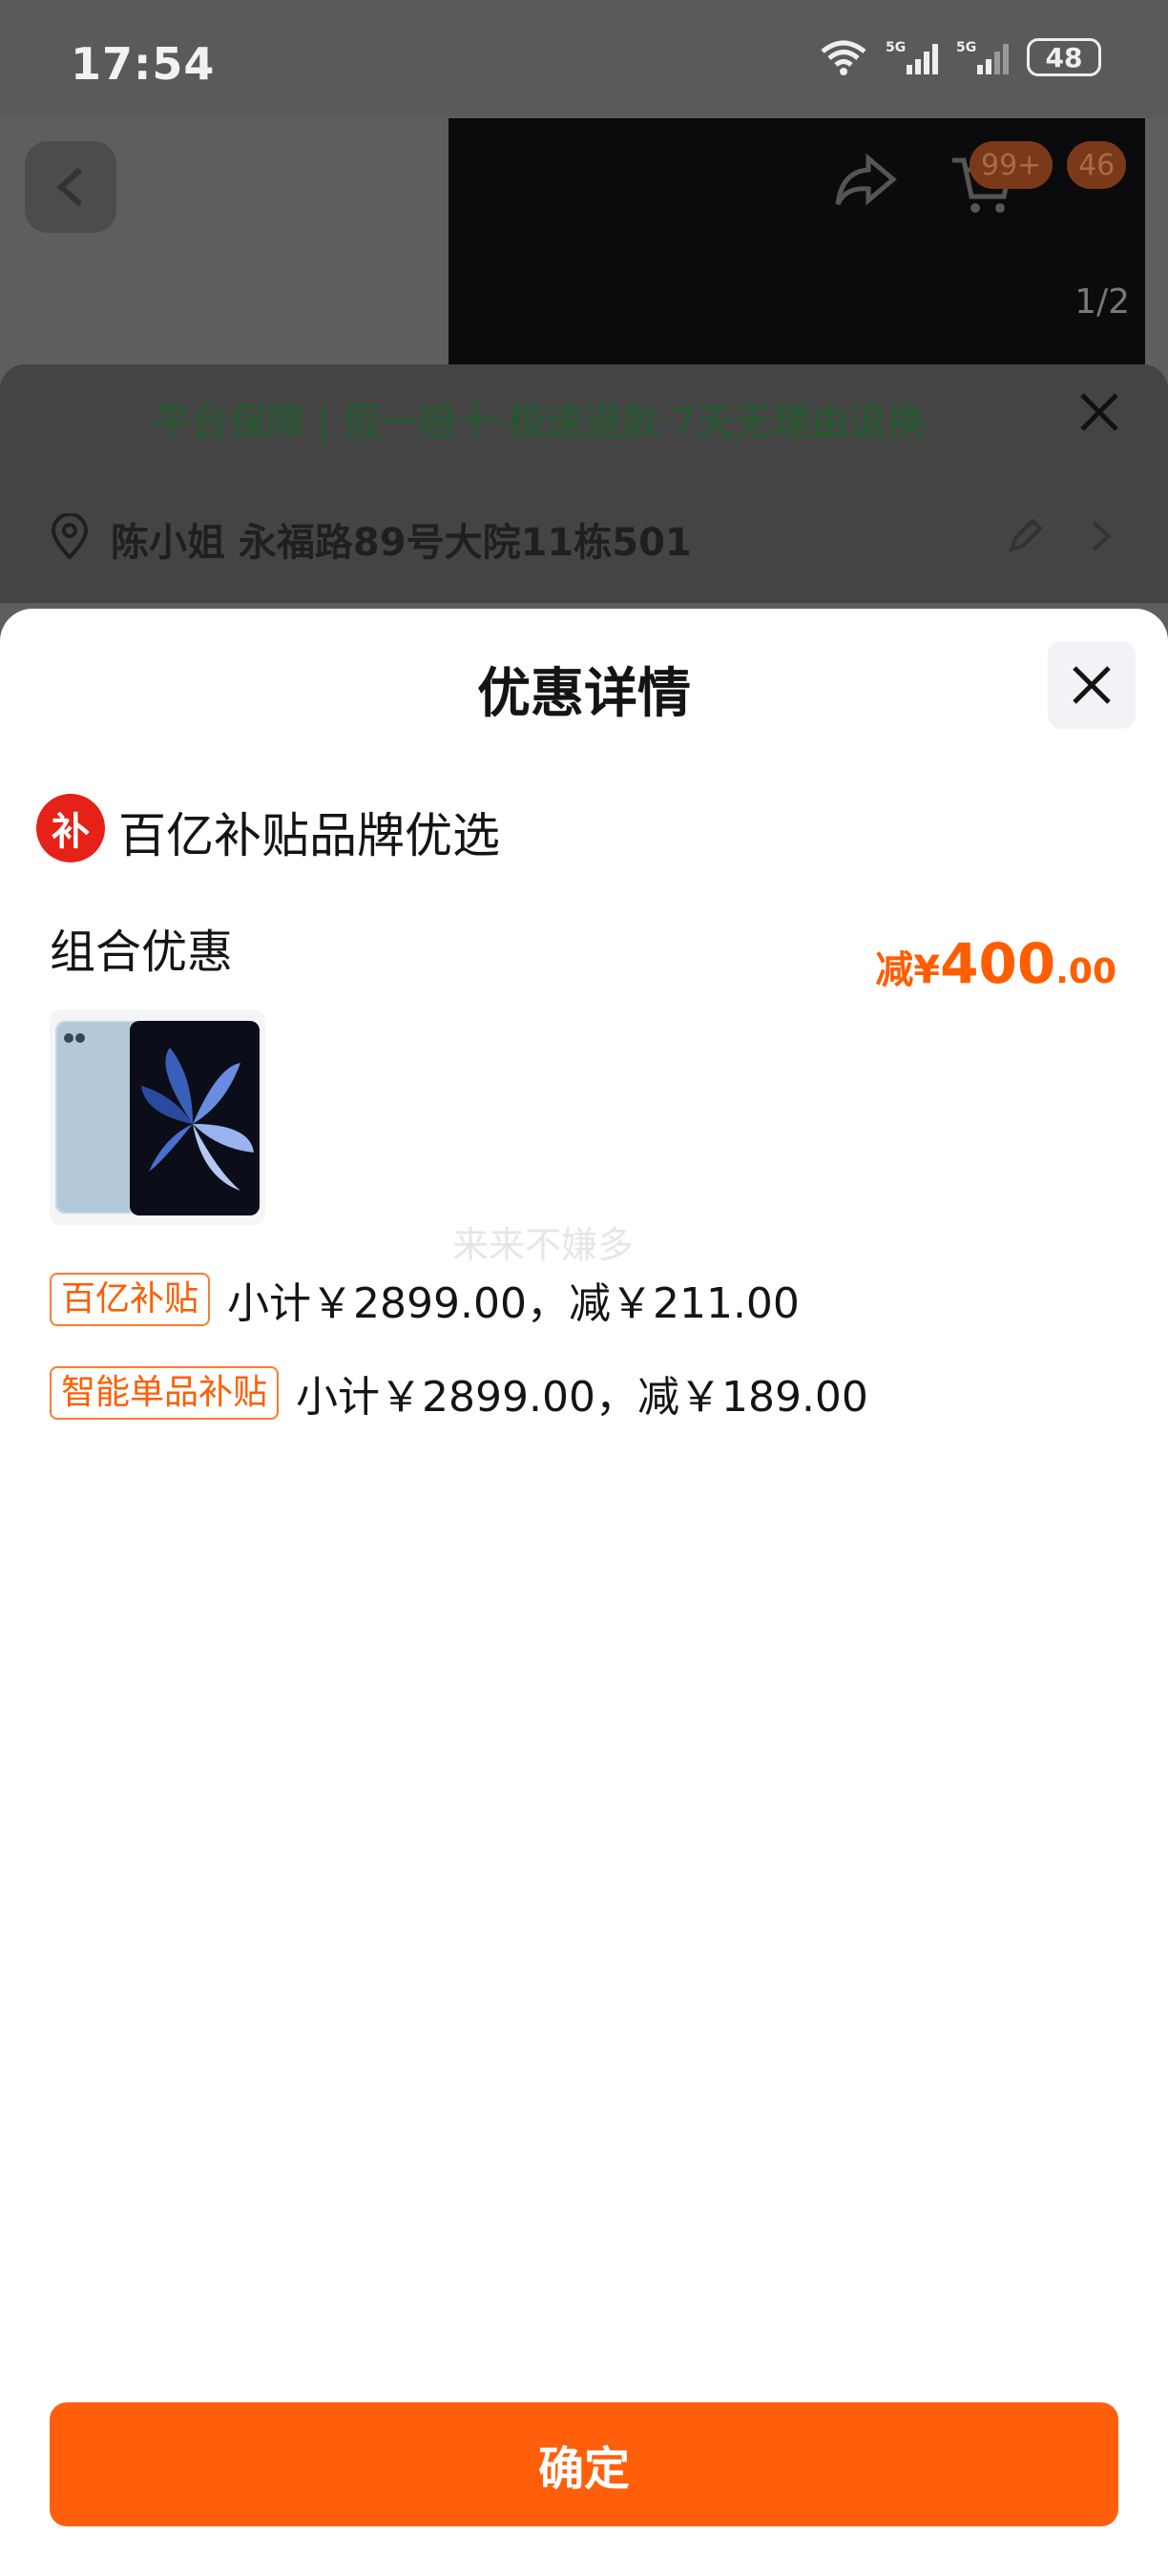 The height and width of the screenshot is (2576, 1168). Describe the element at coordinates (543, 1245) in the screenshot. I see `watermark: 来来不嫌多` at that location.